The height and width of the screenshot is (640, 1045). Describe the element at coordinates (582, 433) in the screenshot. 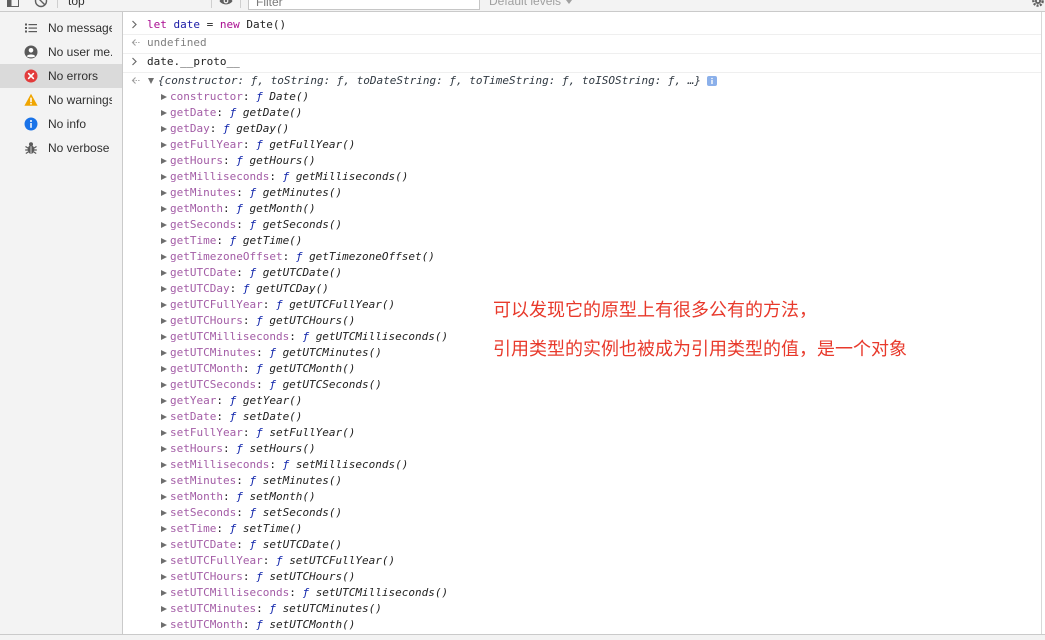

I see `proto-property-row: setFullYear: ƒ setFullYear()` at that location.